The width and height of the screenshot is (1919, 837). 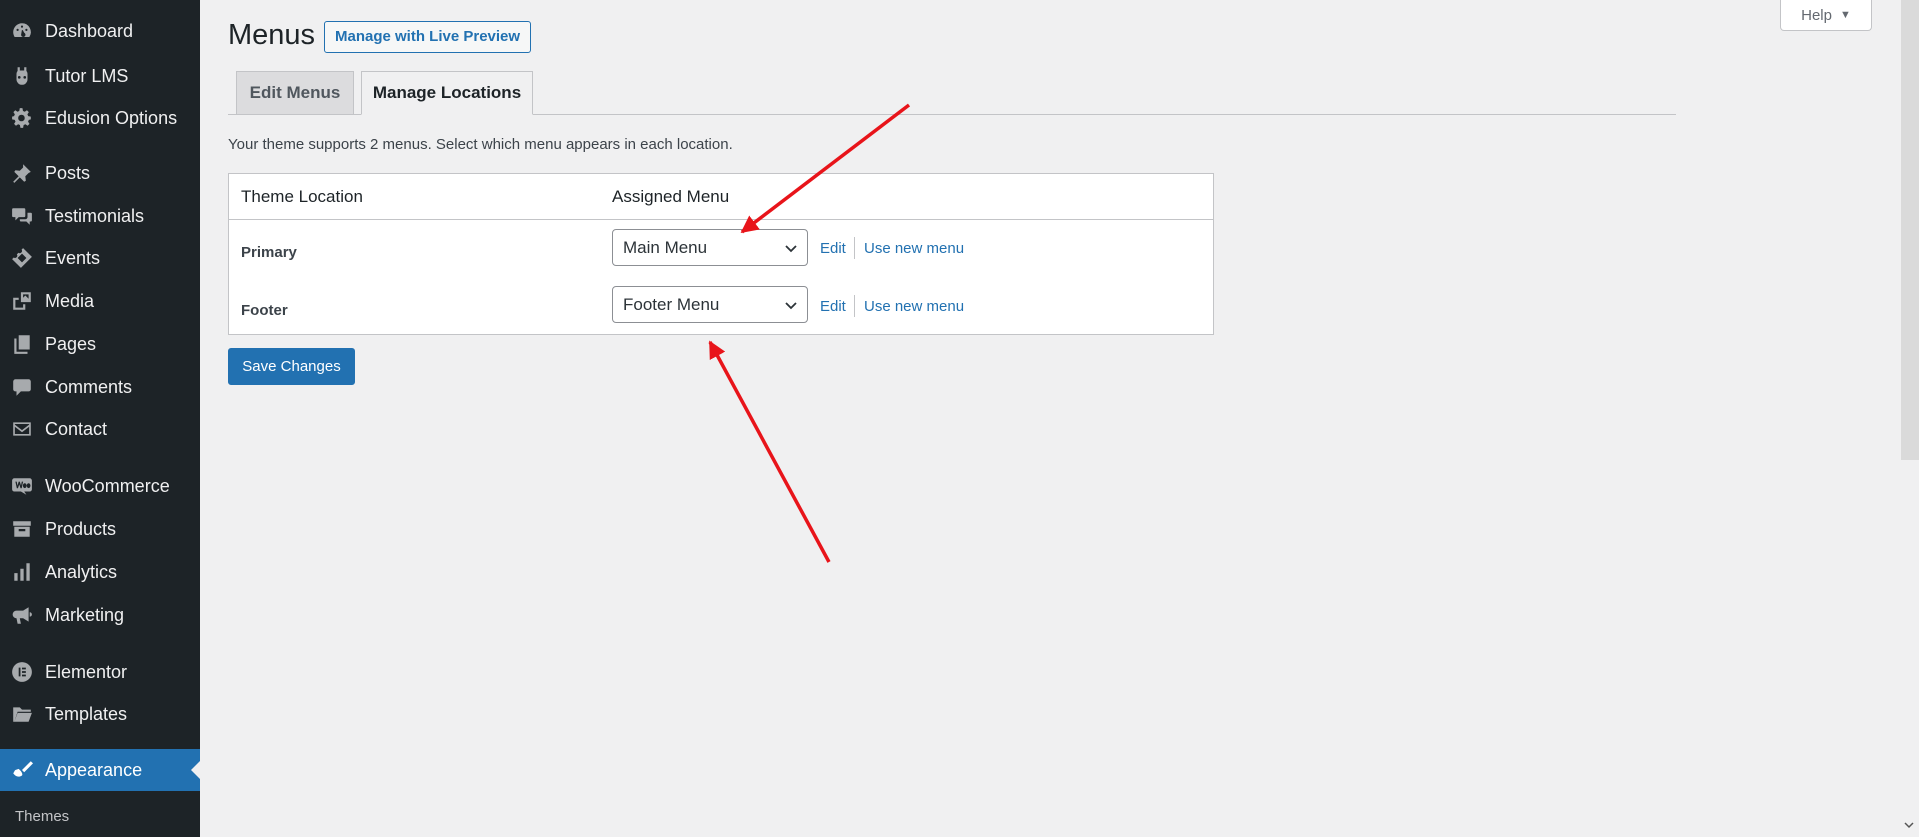 What do you see at coordinates (76, 428) in the screenshot?
I see `sidebar-item-label: Contact` at bounding box center [76, 428].